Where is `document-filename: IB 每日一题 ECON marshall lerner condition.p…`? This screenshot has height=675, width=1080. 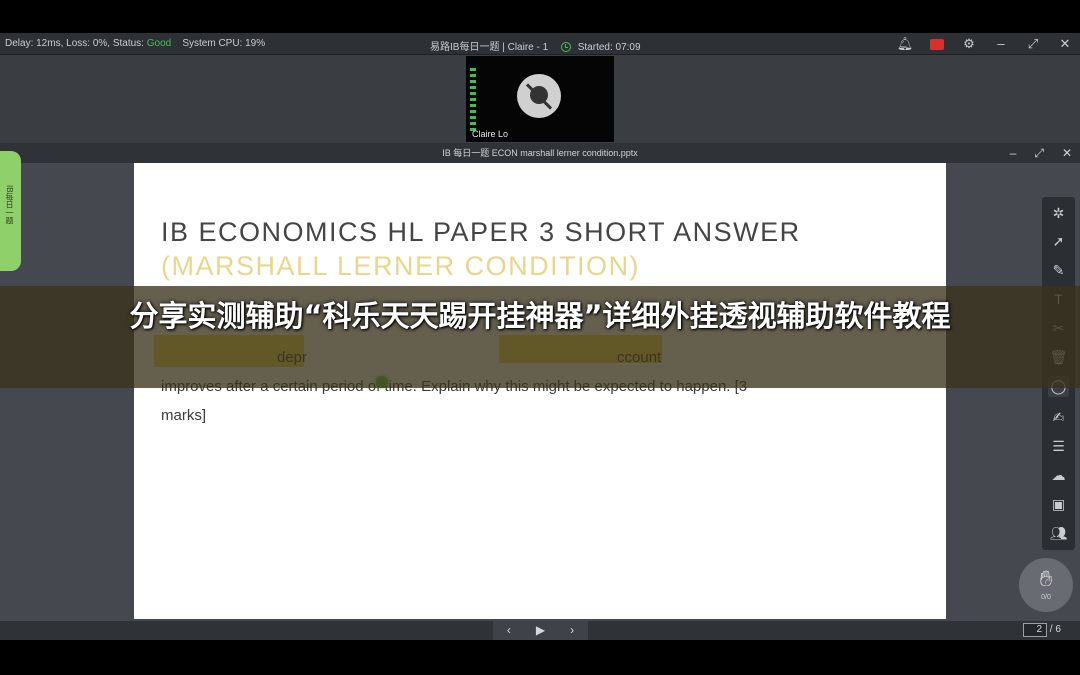 document-filename: IB 每日一题 ECON marshall lerner condition.p… is located at coordinates (540, 153).